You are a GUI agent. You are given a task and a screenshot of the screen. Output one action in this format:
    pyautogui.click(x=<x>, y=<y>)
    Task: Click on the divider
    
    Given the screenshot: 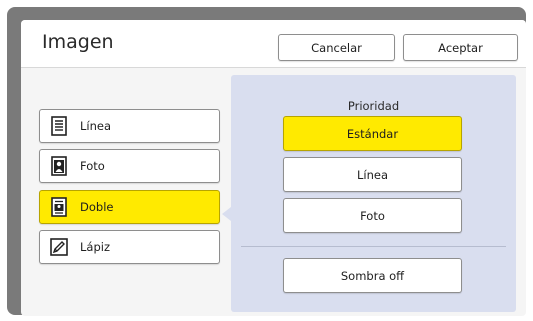 What is the action you would take?
    pyautogui.click(x=373, y=246)
    